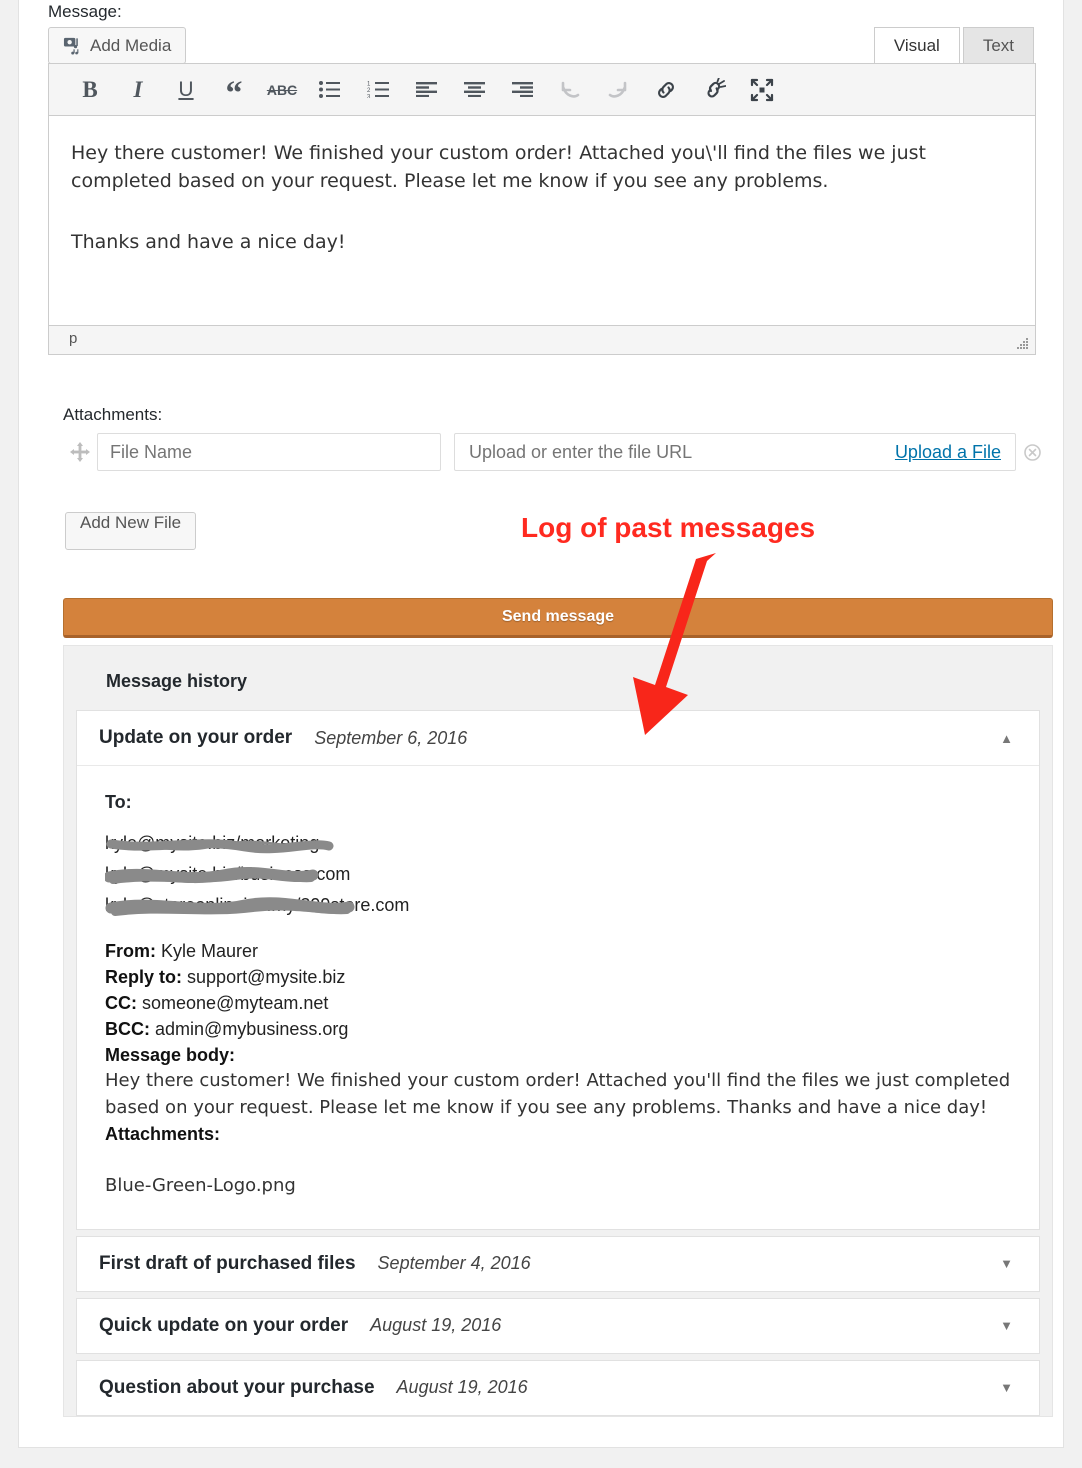 The image size is (1082, 1468). What do you see at coordinates (558, 618) in the screenshot?
I see `send-message-button: Send message` at bounding box center [558, 618].